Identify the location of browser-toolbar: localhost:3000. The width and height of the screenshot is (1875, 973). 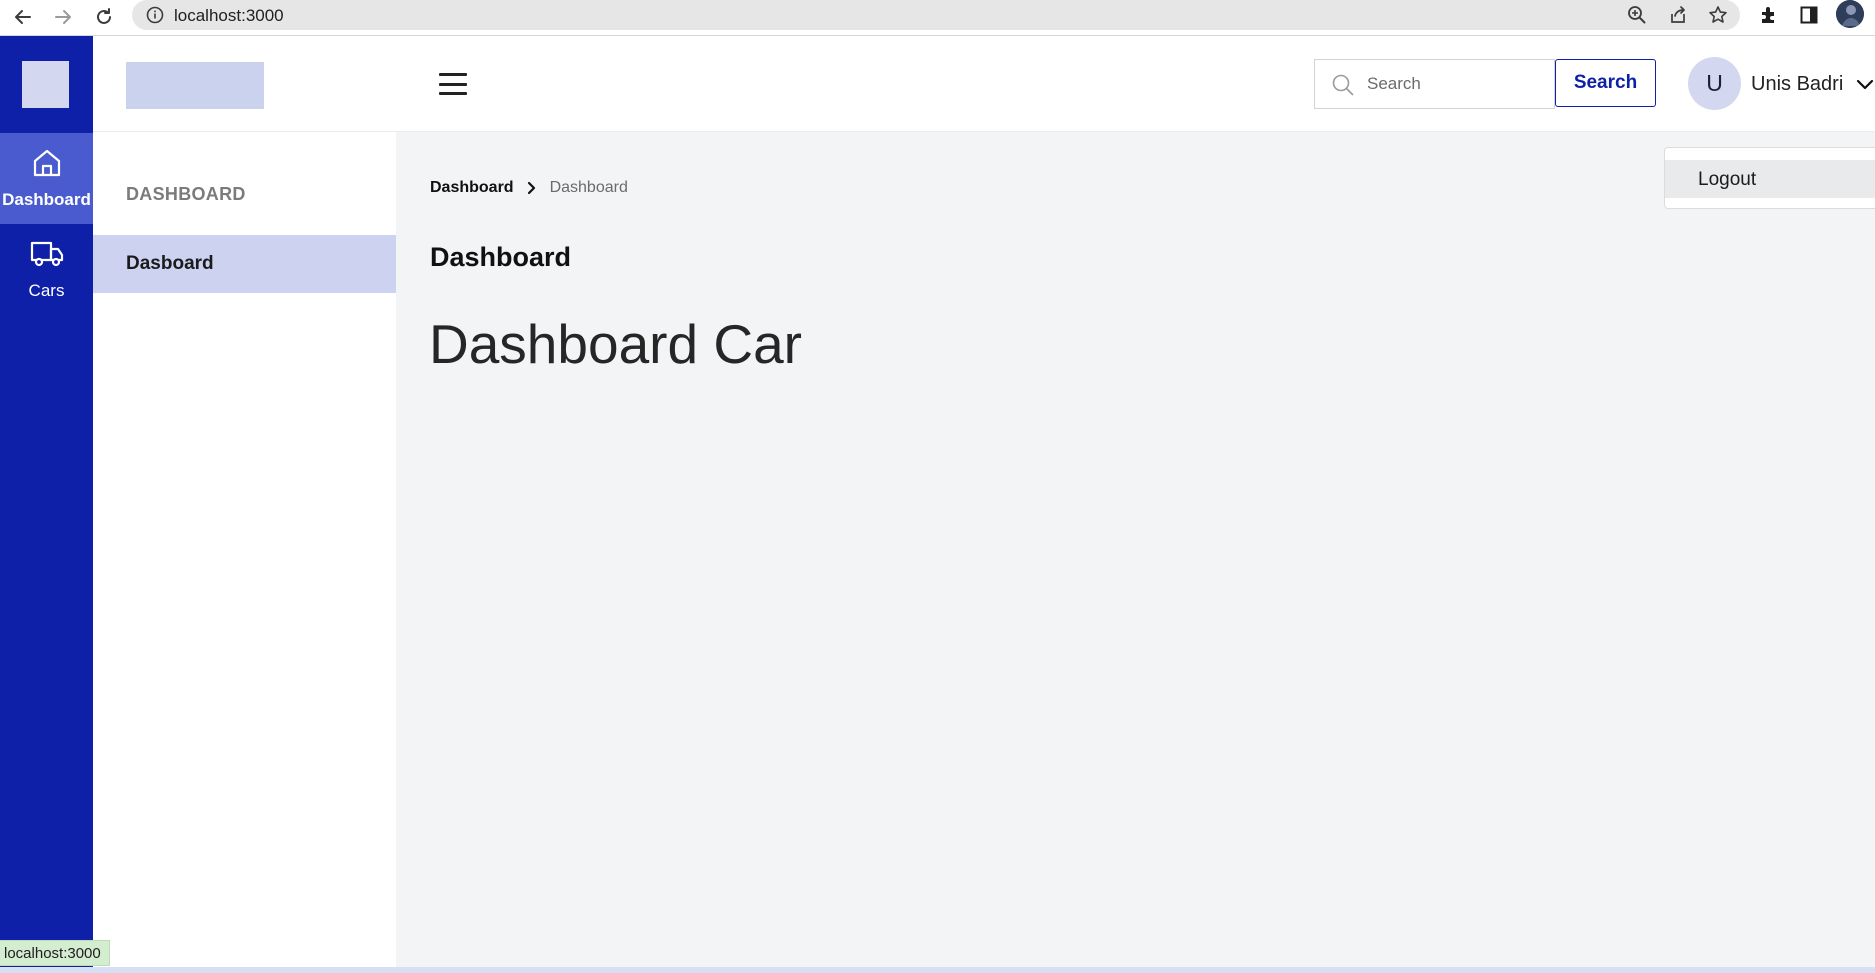
(937, 18).